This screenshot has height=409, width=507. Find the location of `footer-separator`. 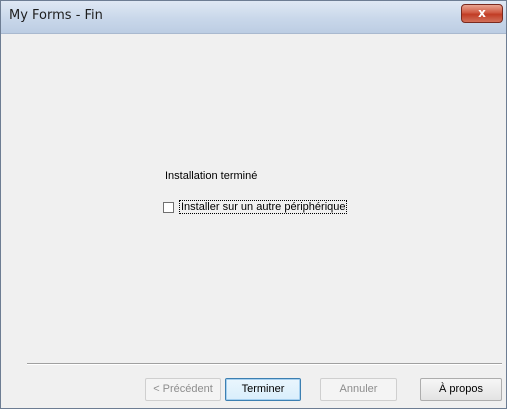

footer-separator is located at coordinates (264, 364).